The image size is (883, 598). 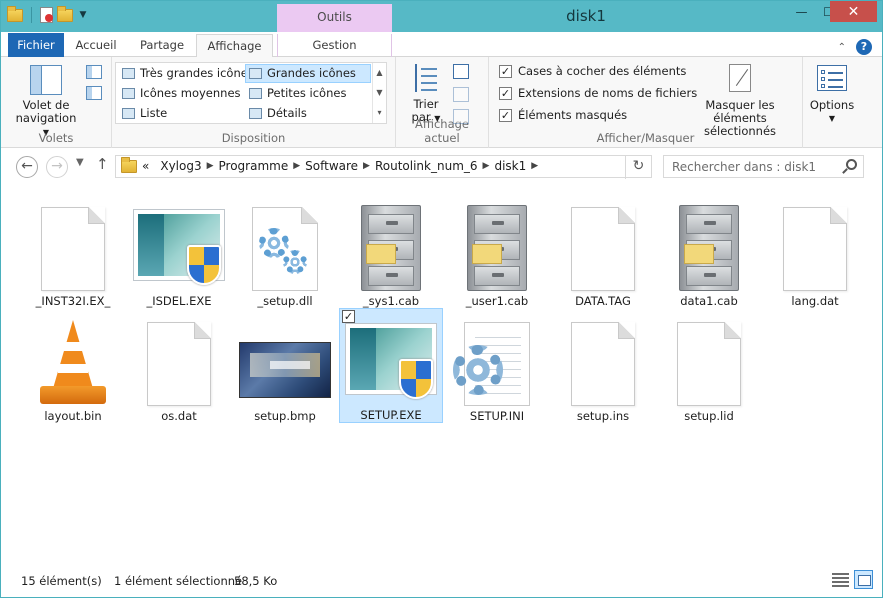 What do you see at coordinates (308, 73) in the screenshot?
I see `layout-large-icons: Grandes icônes` at bounding box center [308, 73].